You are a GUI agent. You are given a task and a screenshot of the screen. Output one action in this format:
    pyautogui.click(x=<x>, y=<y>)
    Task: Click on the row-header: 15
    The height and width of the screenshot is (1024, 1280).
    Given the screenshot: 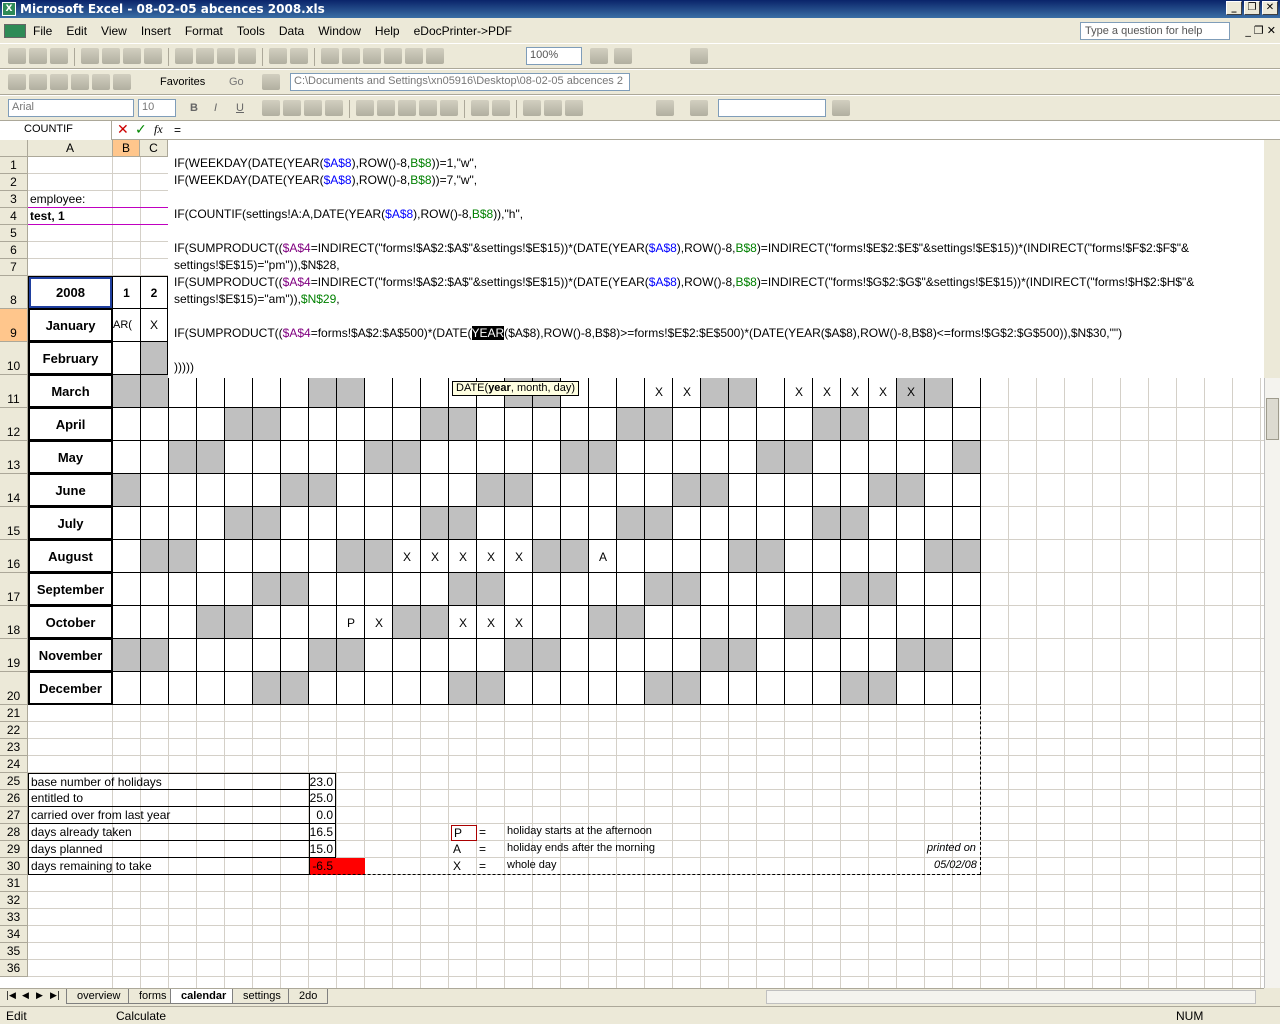 What is the action you would take?
    pyautogui.click(x=14, y=523)
    